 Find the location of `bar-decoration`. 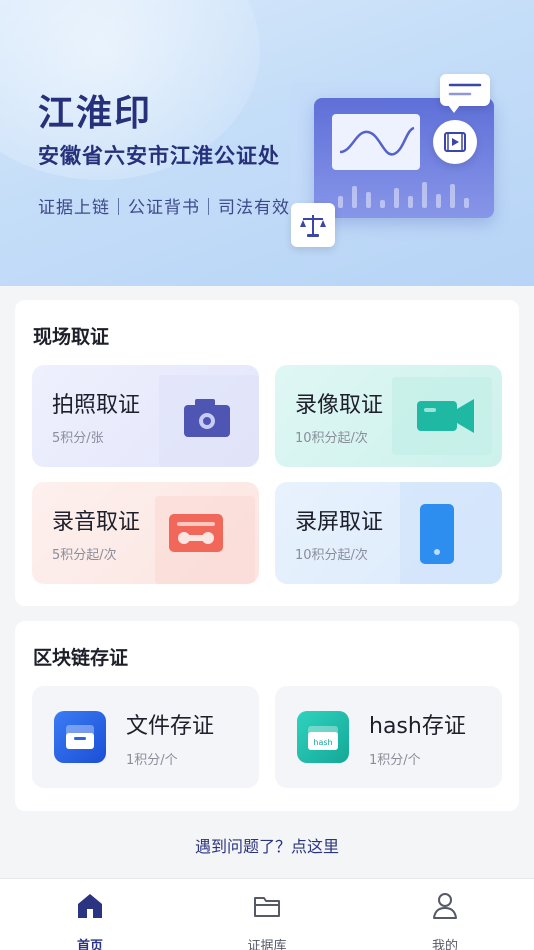

bar-decoration is located at coordinates (408, 193).